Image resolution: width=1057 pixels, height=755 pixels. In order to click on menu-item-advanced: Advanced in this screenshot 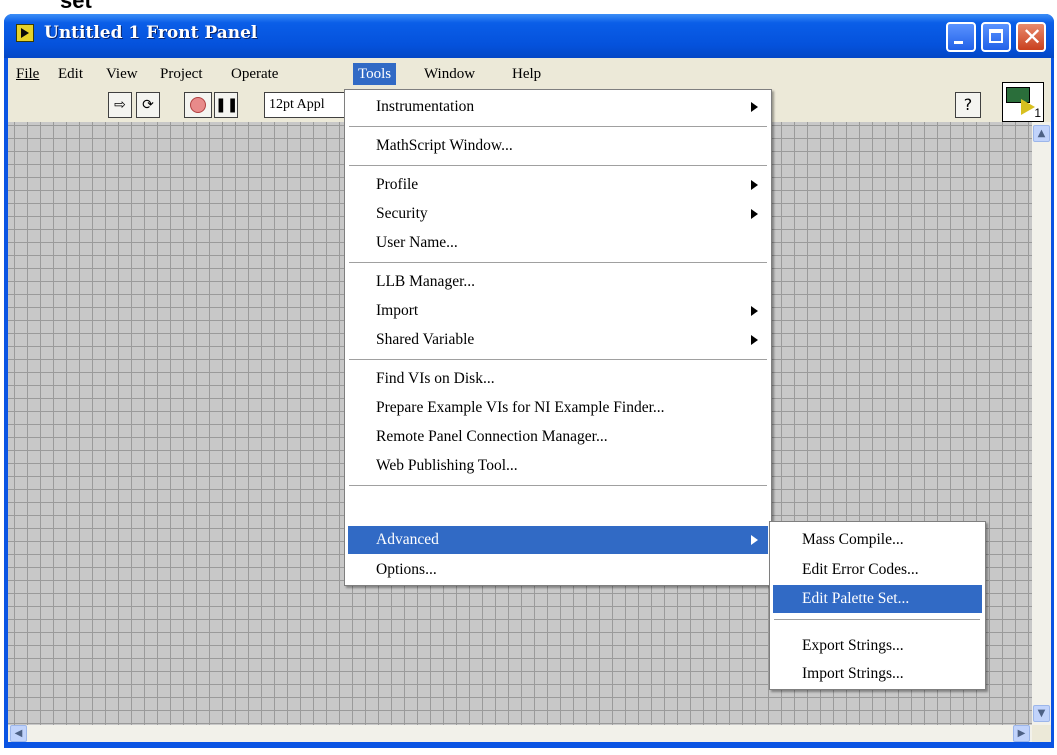, I will do `click(558, 540)`.